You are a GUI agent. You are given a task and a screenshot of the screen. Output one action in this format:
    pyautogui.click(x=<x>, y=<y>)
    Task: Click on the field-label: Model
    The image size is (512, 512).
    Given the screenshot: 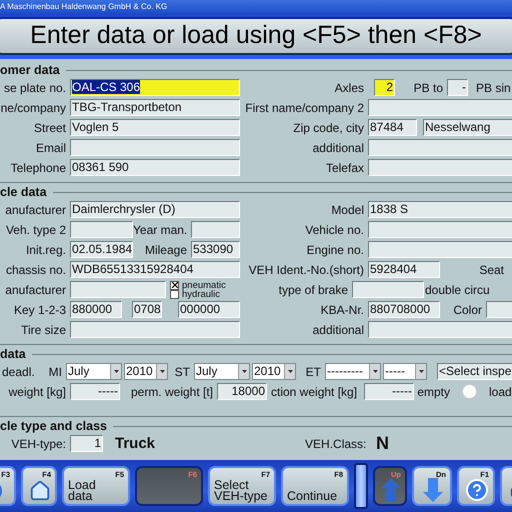 What is the action you would take?
    pyautogui.click(x=347, y=209)
    